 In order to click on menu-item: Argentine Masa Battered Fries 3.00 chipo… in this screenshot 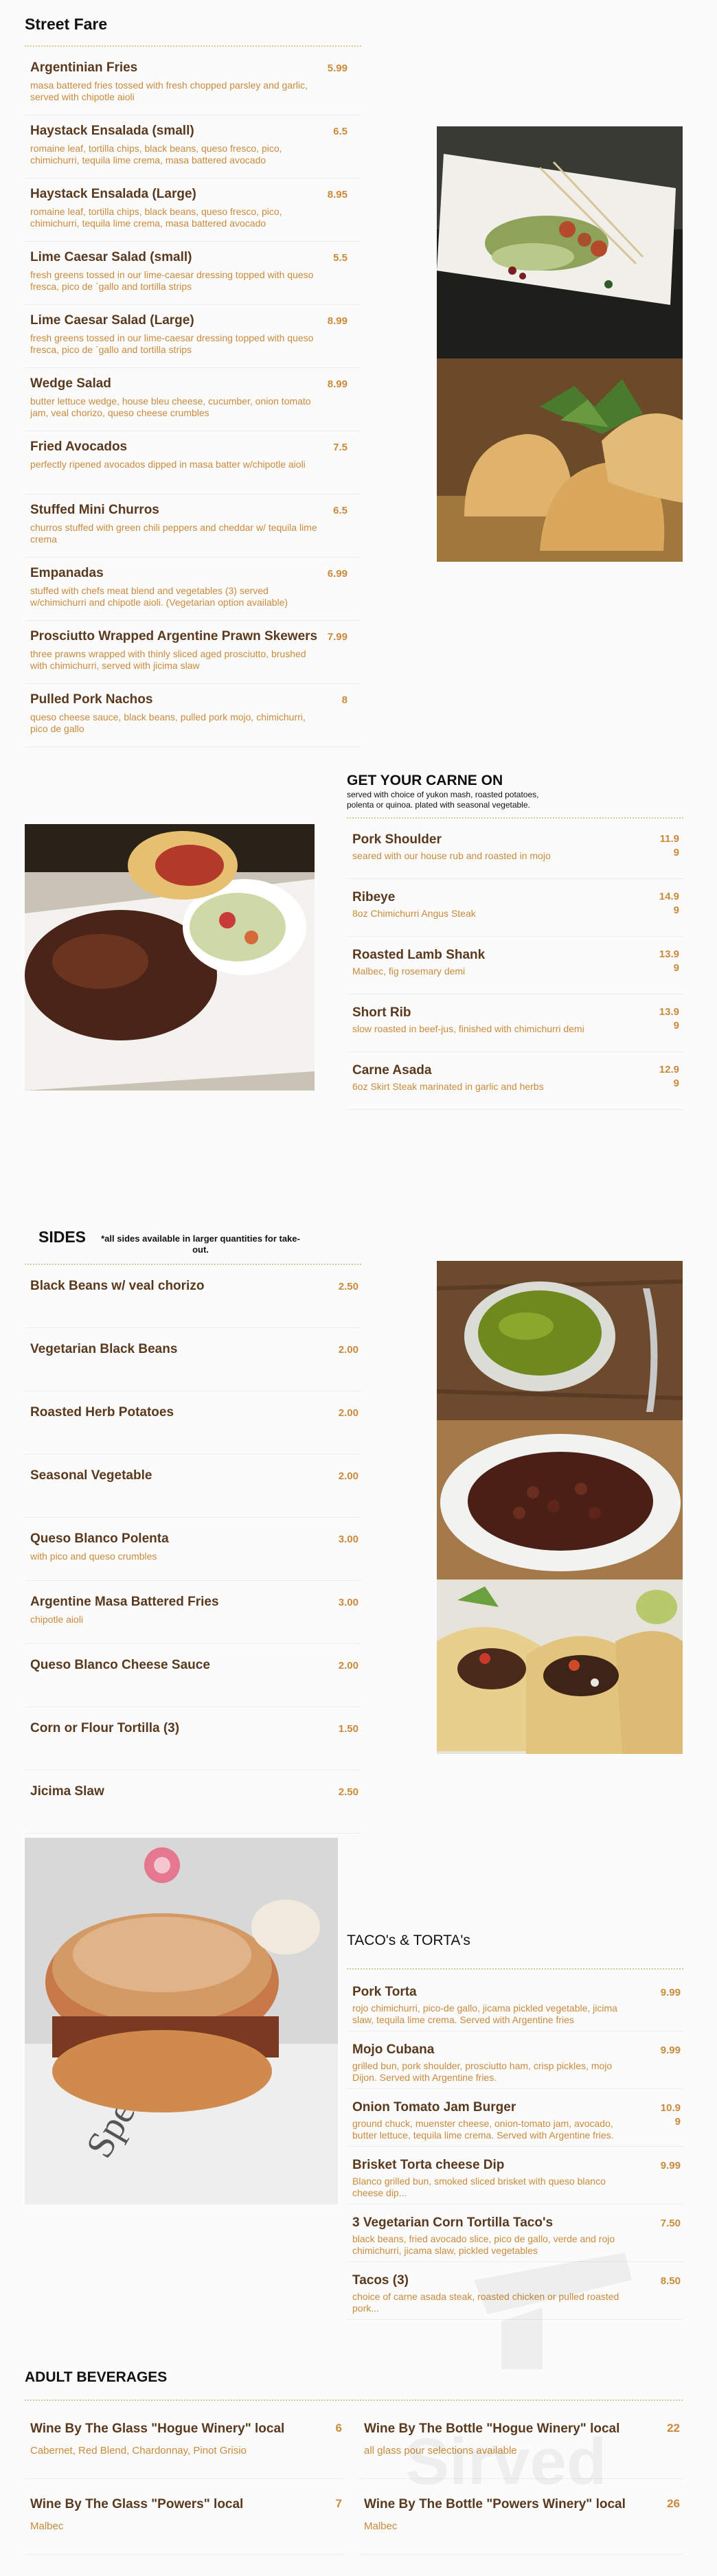, I will do `click(193, 1612)`.